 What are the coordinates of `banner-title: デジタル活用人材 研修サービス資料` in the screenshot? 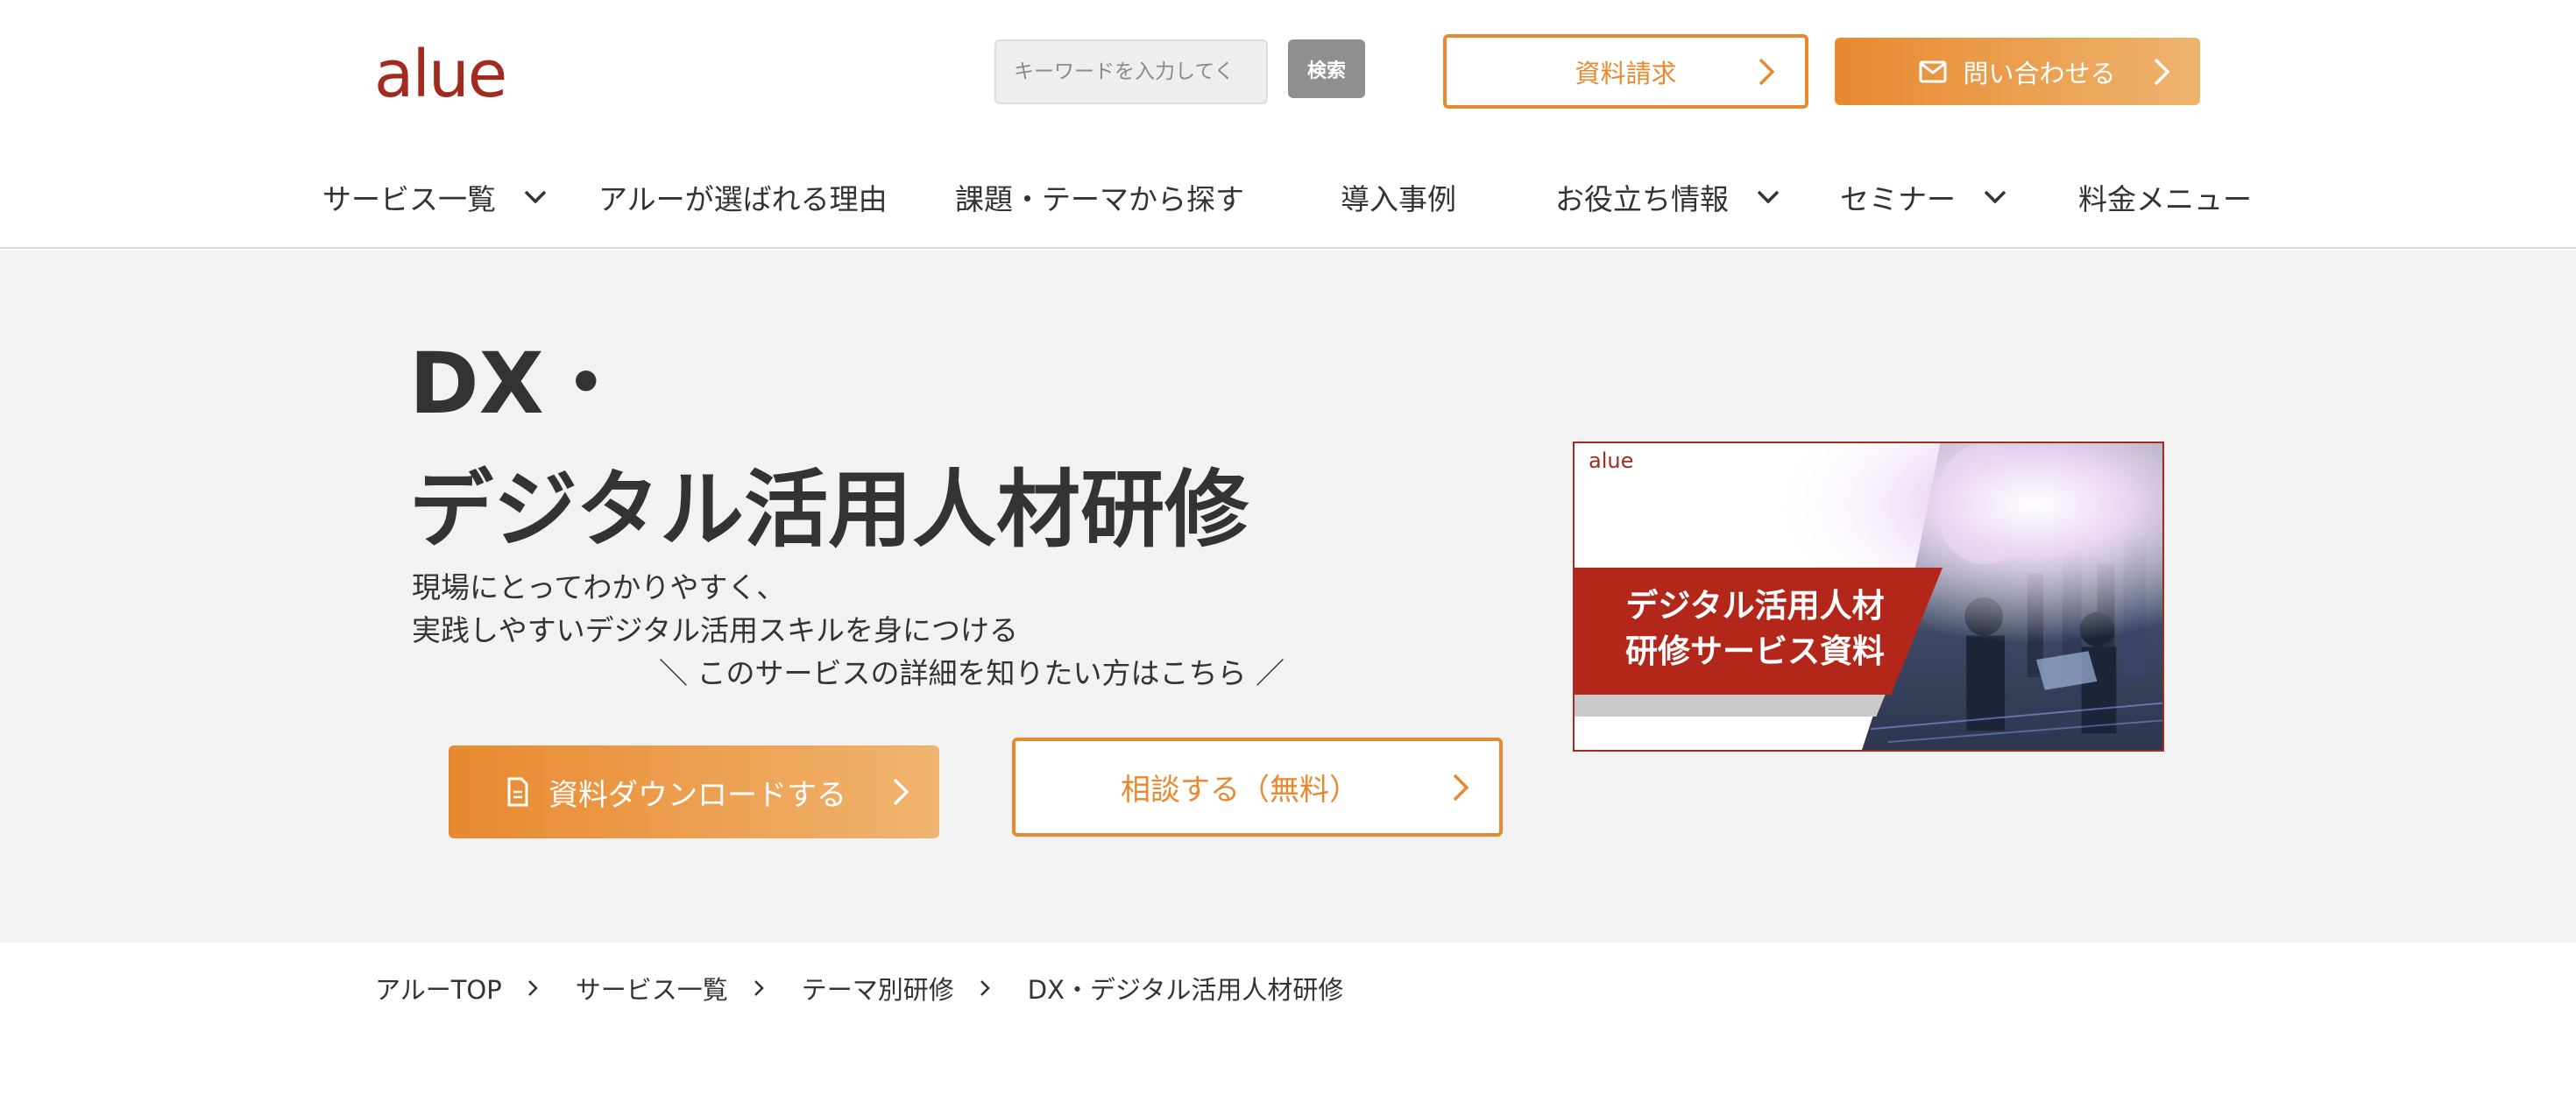 It's located at (1755, 629).